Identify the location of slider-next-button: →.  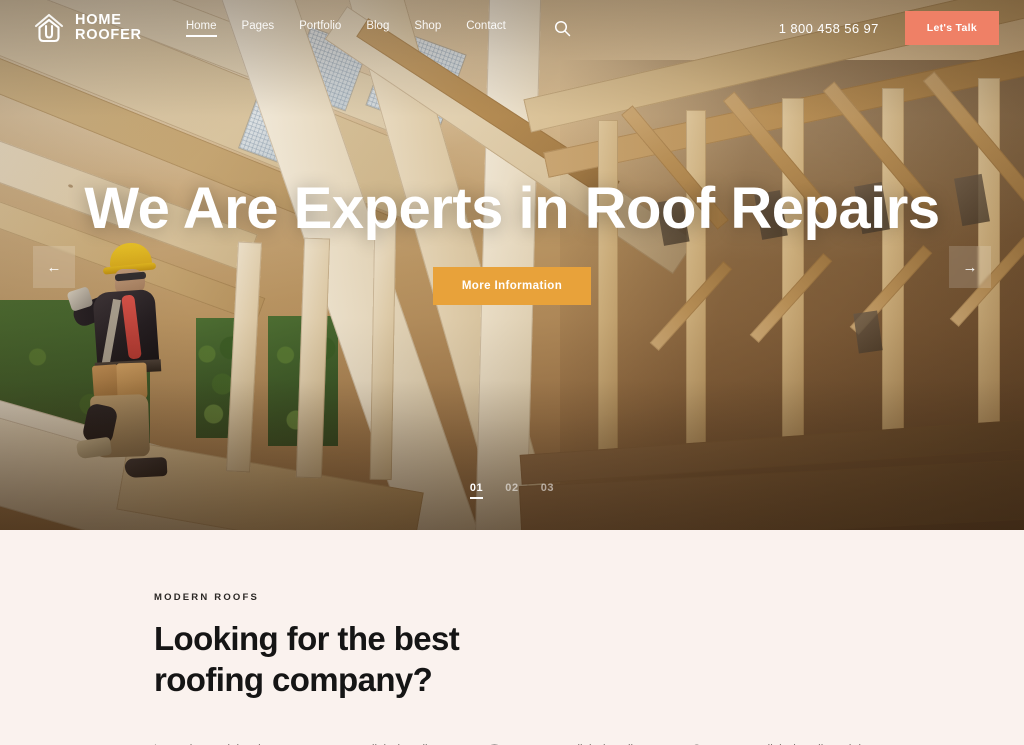
(970, 267).